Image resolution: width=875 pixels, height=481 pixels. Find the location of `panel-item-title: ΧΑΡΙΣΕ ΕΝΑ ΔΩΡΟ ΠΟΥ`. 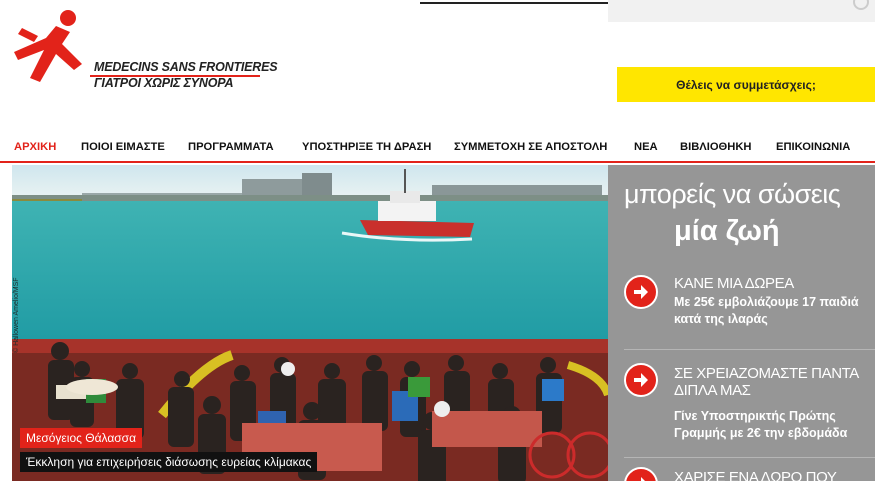

panel-item-title: ΧΑΡΙΣΕ ΕΝΑ ΔΩΡΟ ΠΟΥ is located at coordinates (755, 475).